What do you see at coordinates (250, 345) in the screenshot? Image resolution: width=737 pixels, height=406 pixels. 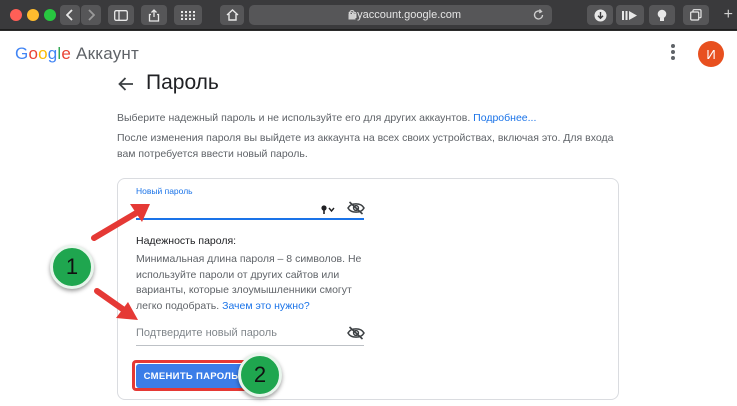 I see `confirm-password-underline` at bounding box center [250, 345].